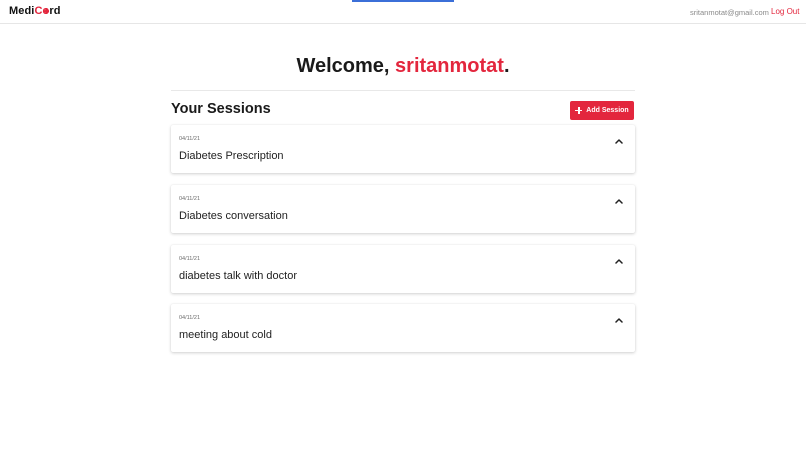 This screenshot has width=806, height=453. What do you see at coordinates (46, 11) in the screenshot?
I see `logo-cross-icon: o` at bounding box center [46, 11].